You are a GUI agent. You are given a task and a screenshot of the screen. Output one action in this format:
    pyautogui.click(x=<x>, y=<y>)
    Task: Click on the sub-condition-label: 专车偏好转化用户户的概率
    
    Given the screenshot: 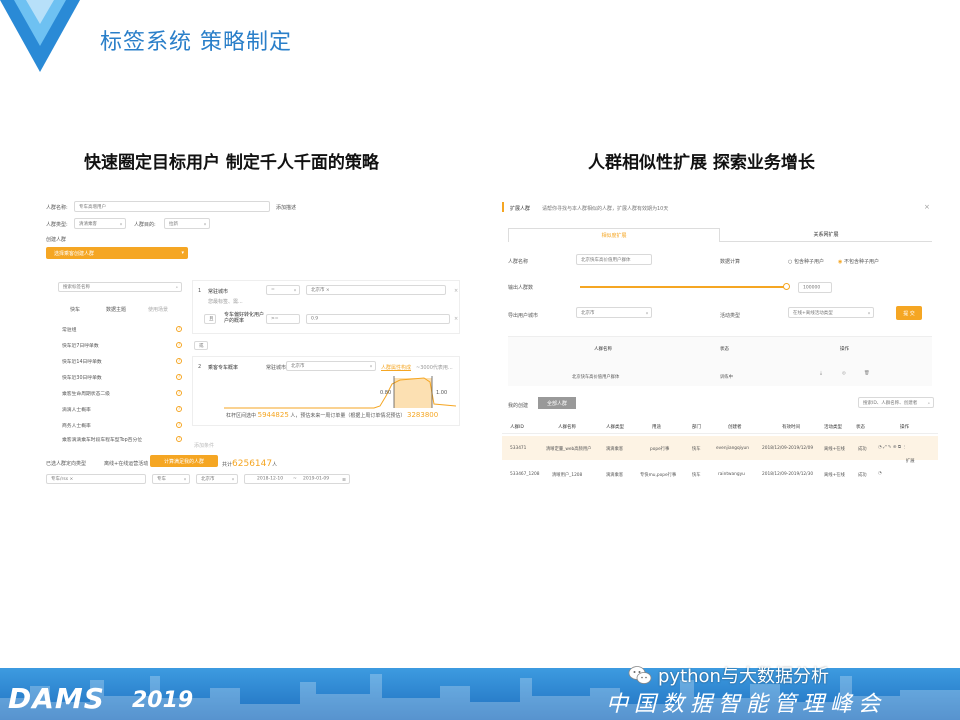 What is the action you would take?
    pyautogui.click(x=244, y=318)
    